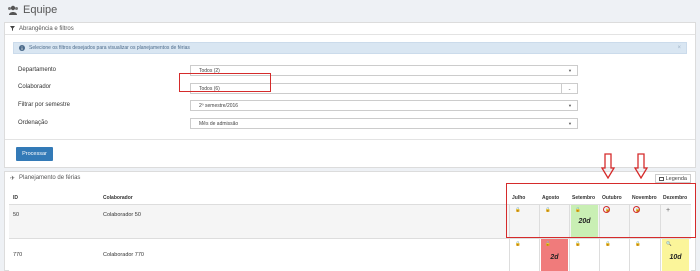 The image size is (700, 271). I want to click on ordenacao-value: Mês de admissão, so click(219, 123).